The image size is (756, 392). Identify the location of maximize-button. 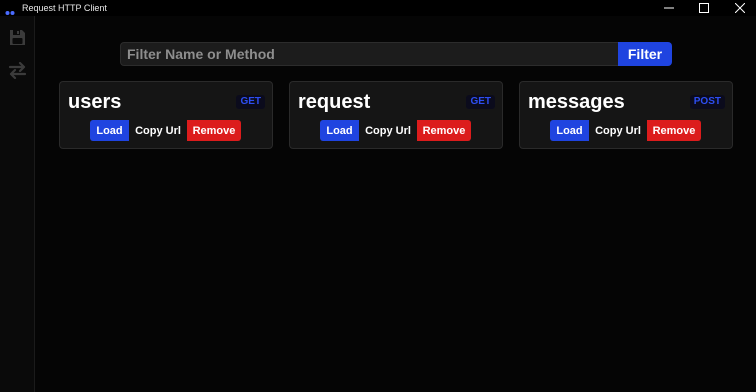
(704, 8).